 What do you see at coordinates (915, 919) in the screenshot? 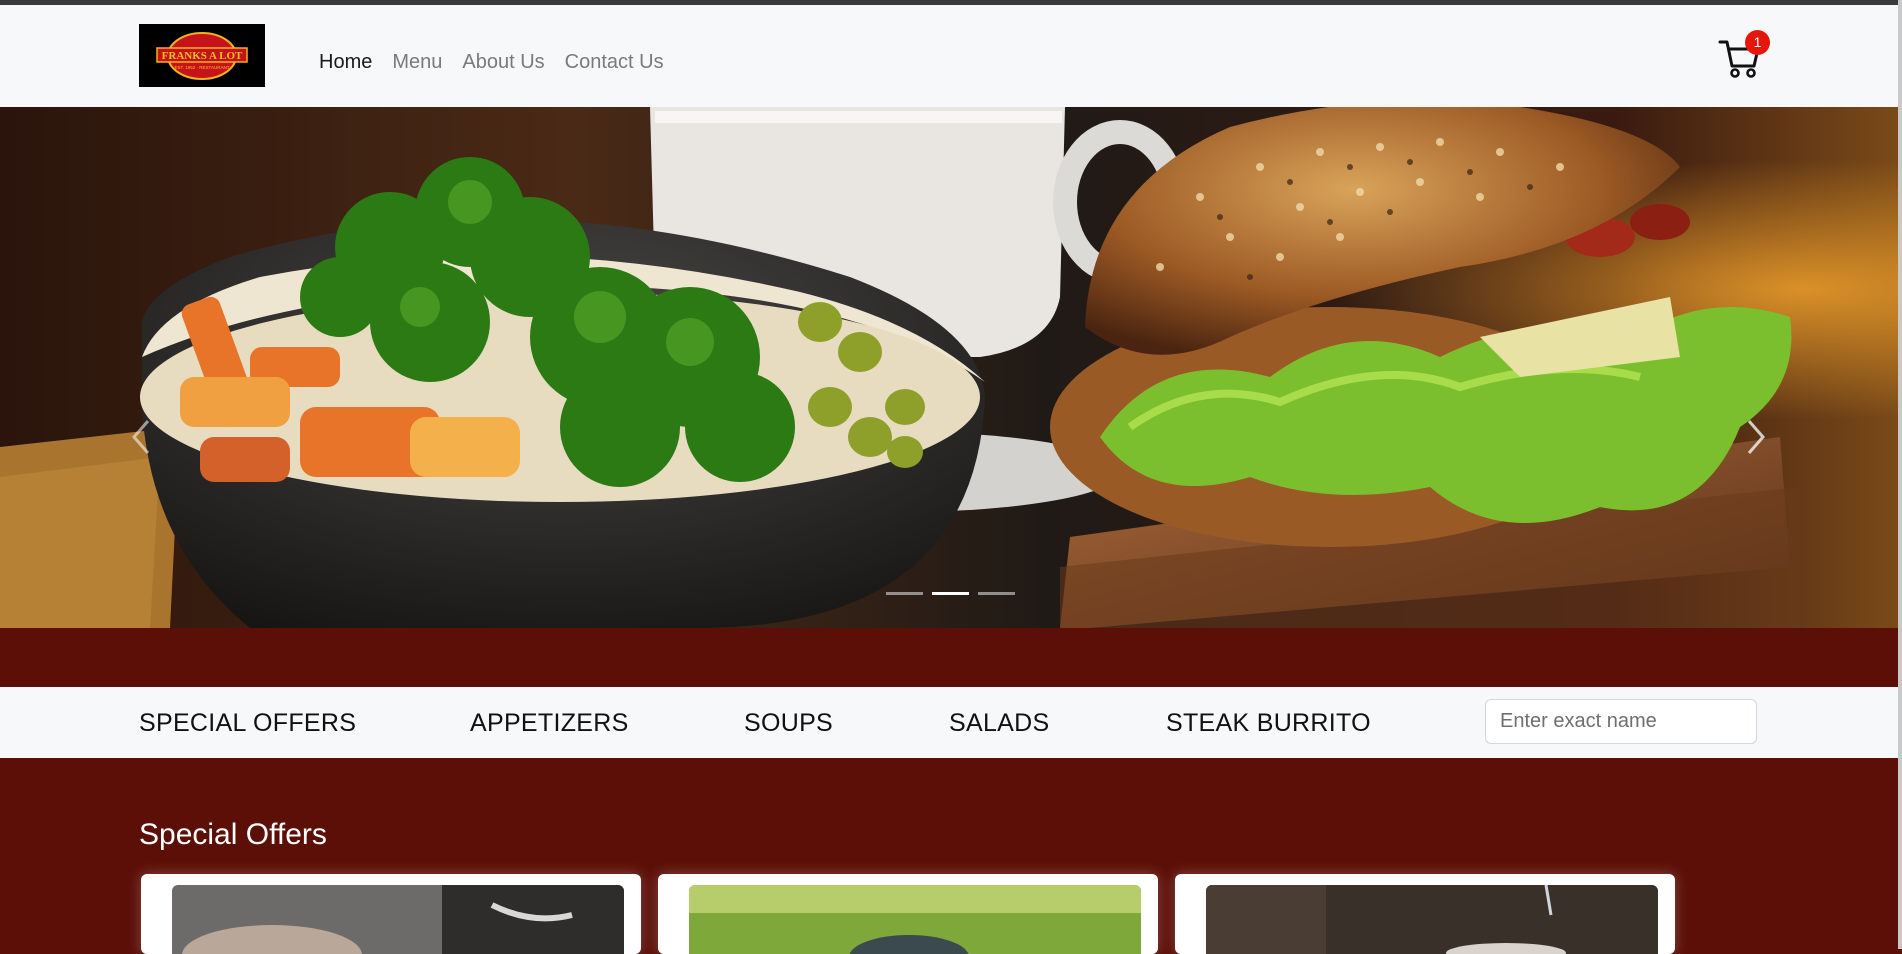
I see `offer-card-2-image` at bounding box center [915, 919].